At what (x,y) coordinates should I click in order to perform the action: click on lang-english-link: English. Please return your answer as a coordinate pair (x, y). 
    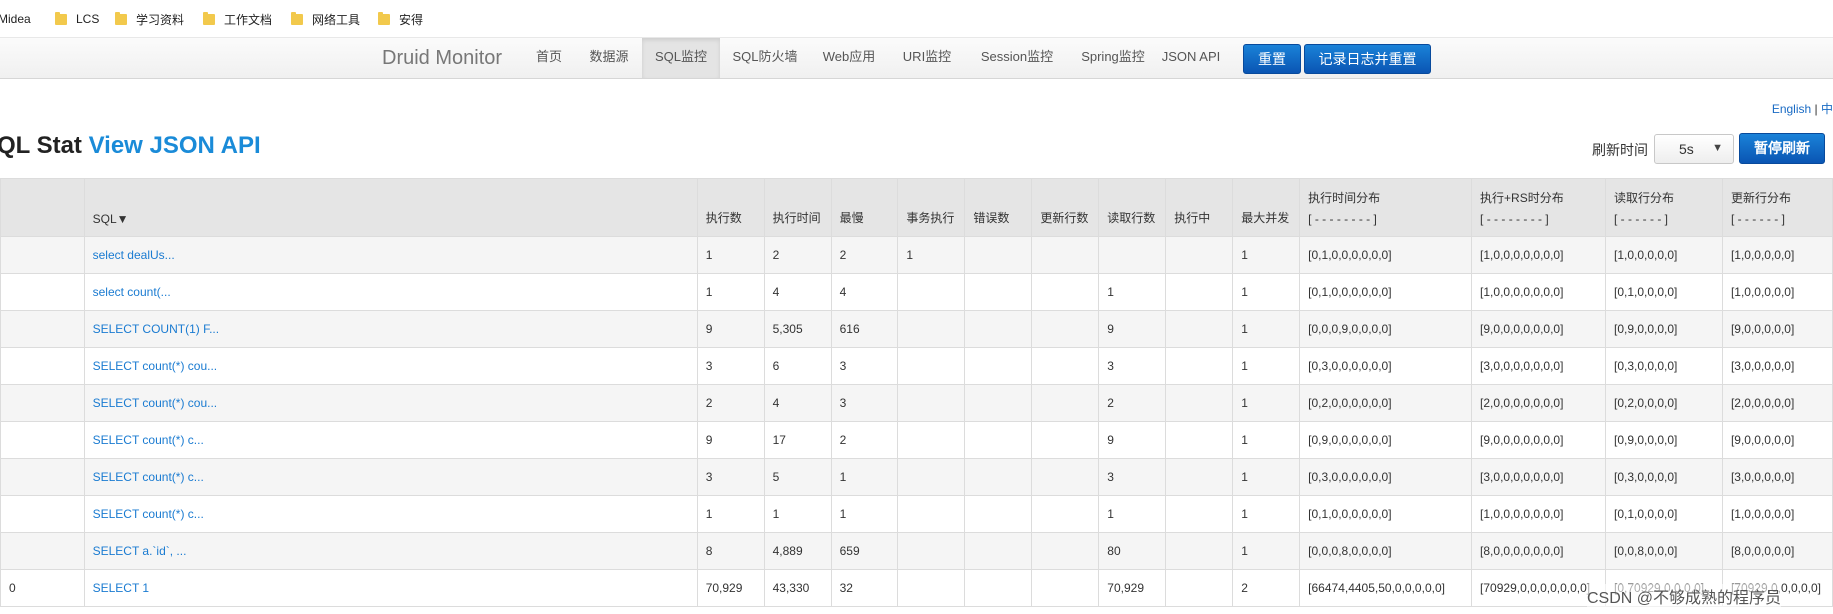
    Looking at the image, I should click on (1791, 109).